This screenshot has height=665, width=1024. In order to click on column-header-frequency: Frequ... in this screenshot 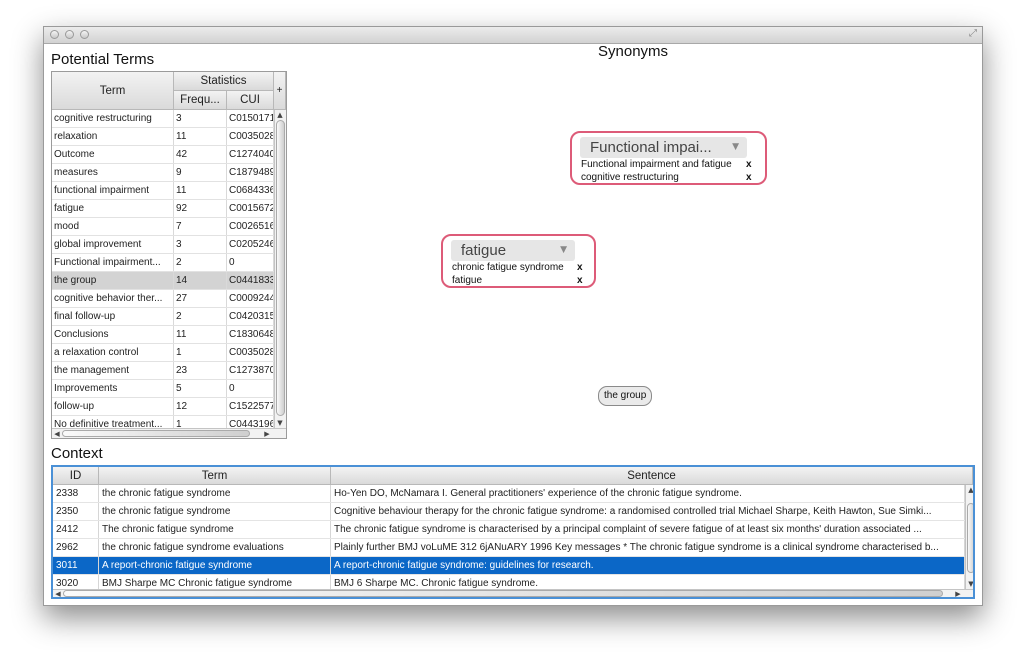, I will do `click(200, 100)`.